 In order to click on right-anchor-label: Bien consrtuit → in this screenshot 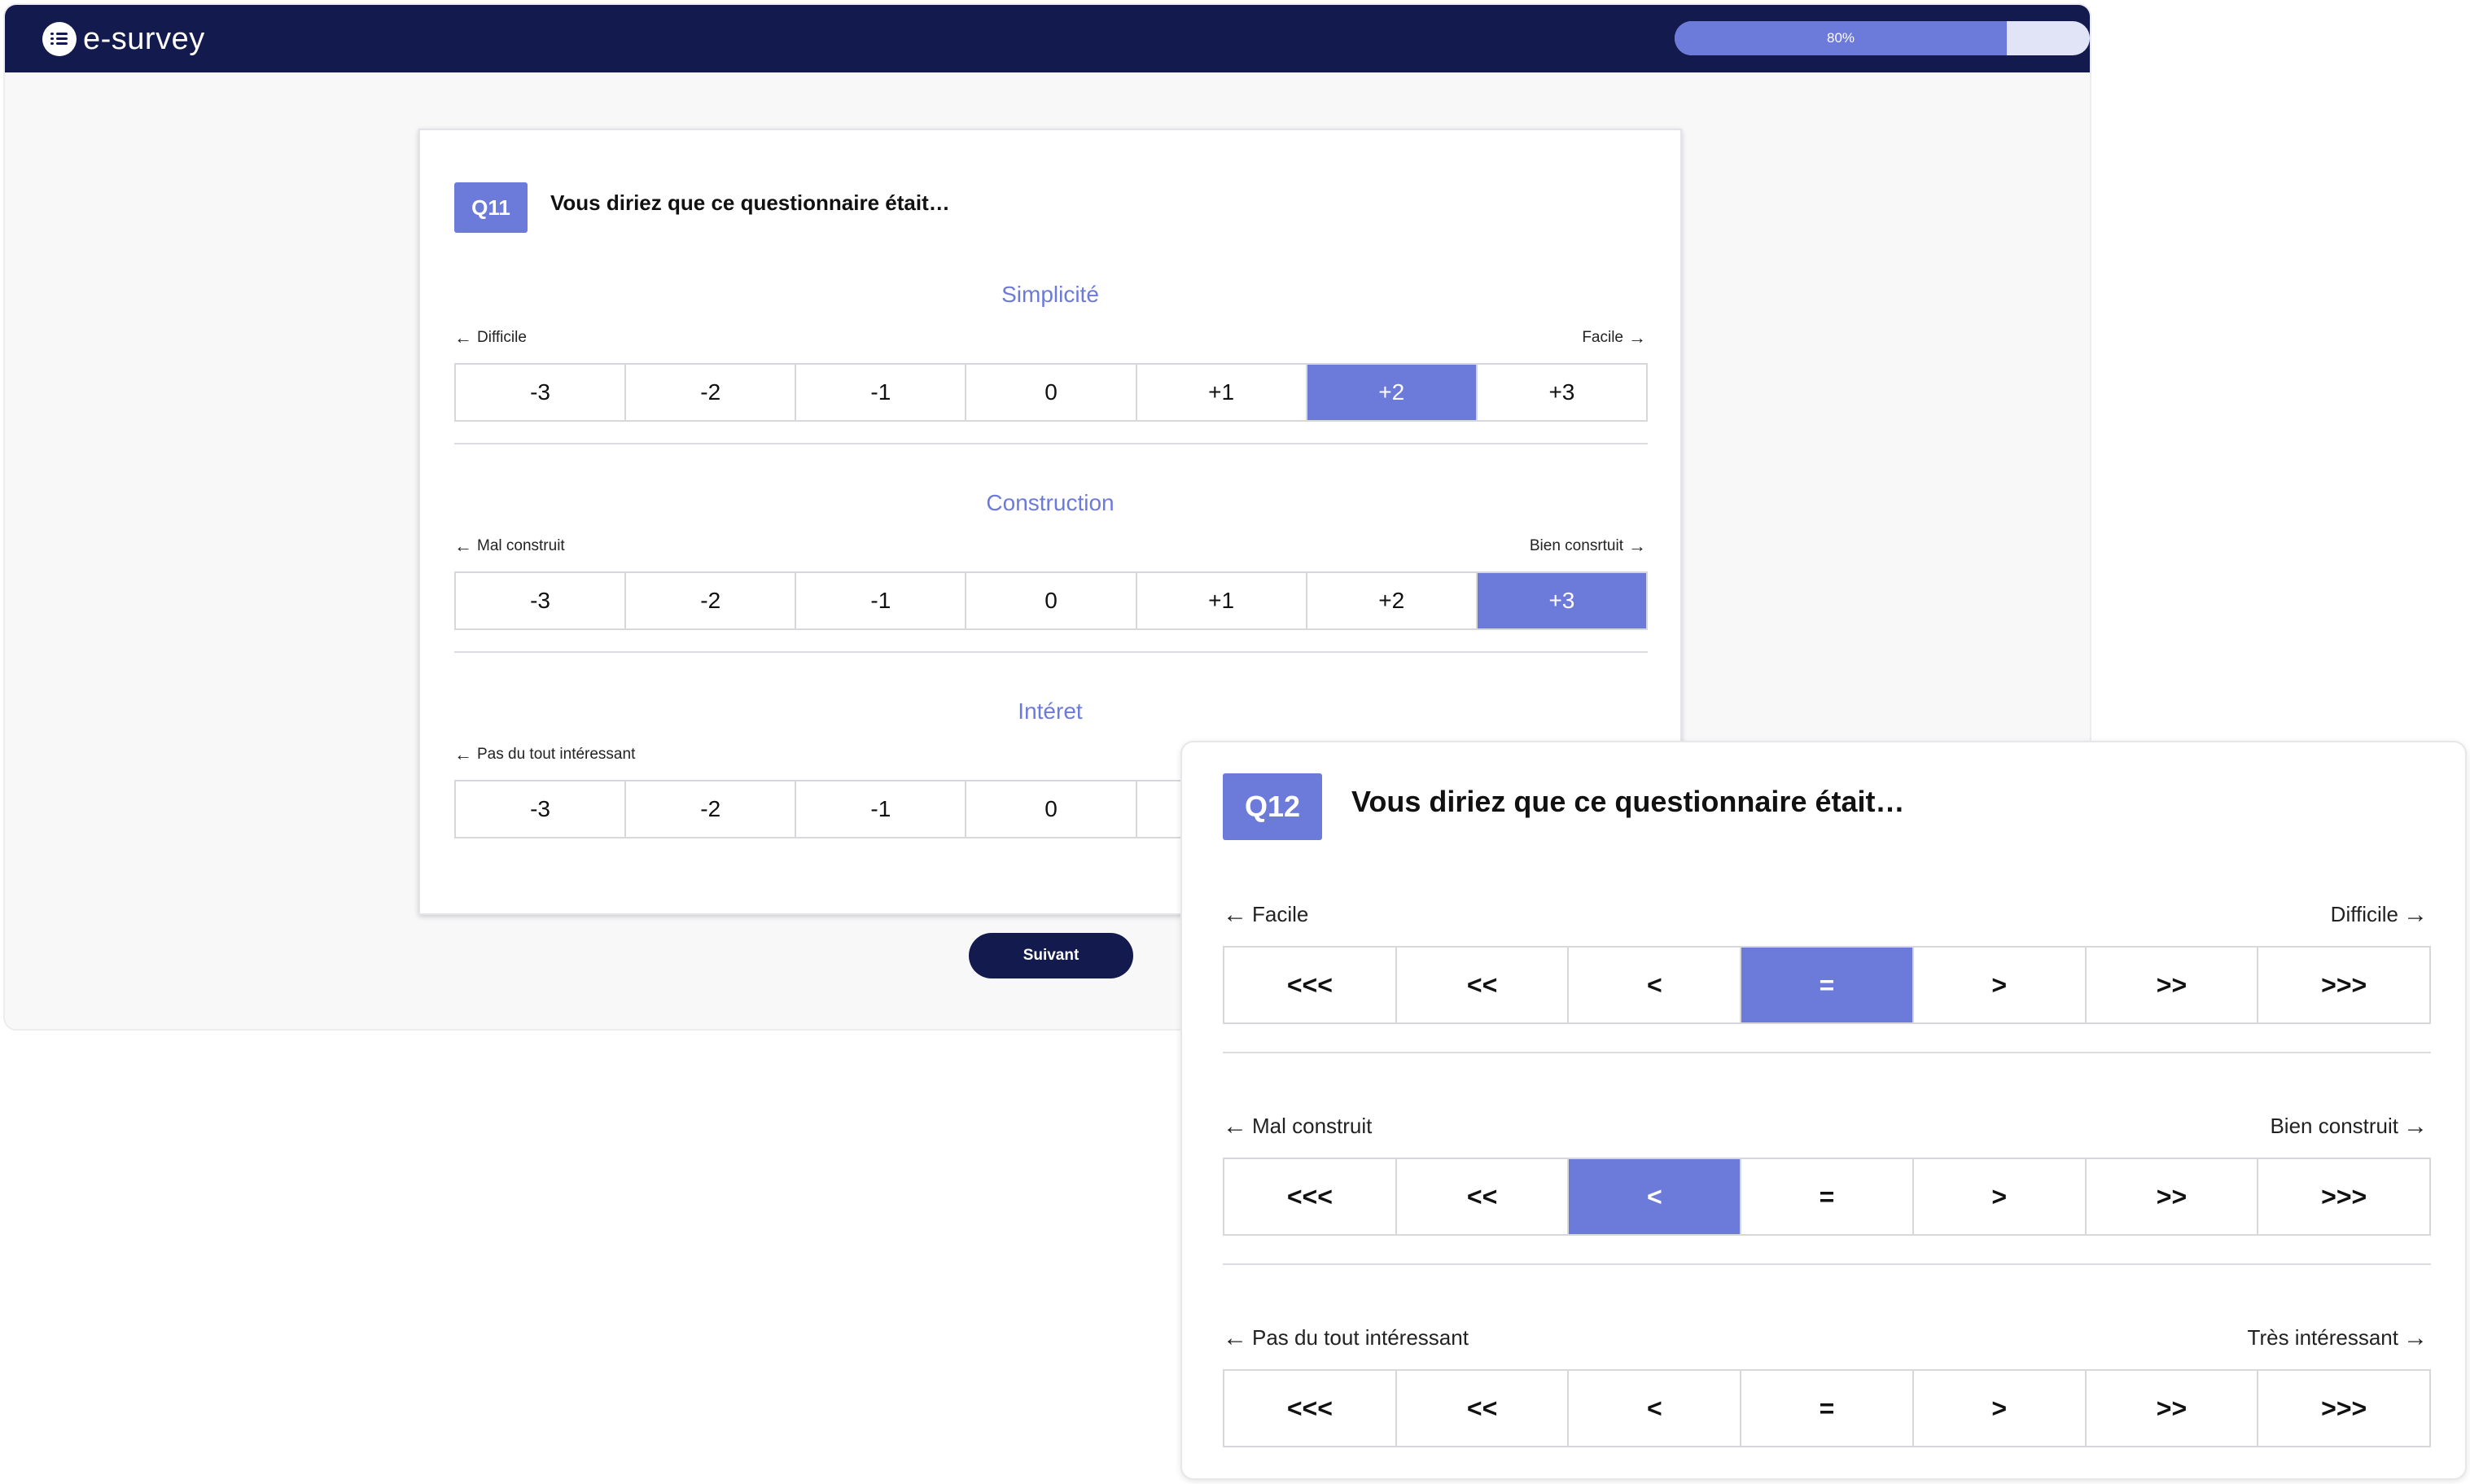, I will do `click(1588, 546)`.